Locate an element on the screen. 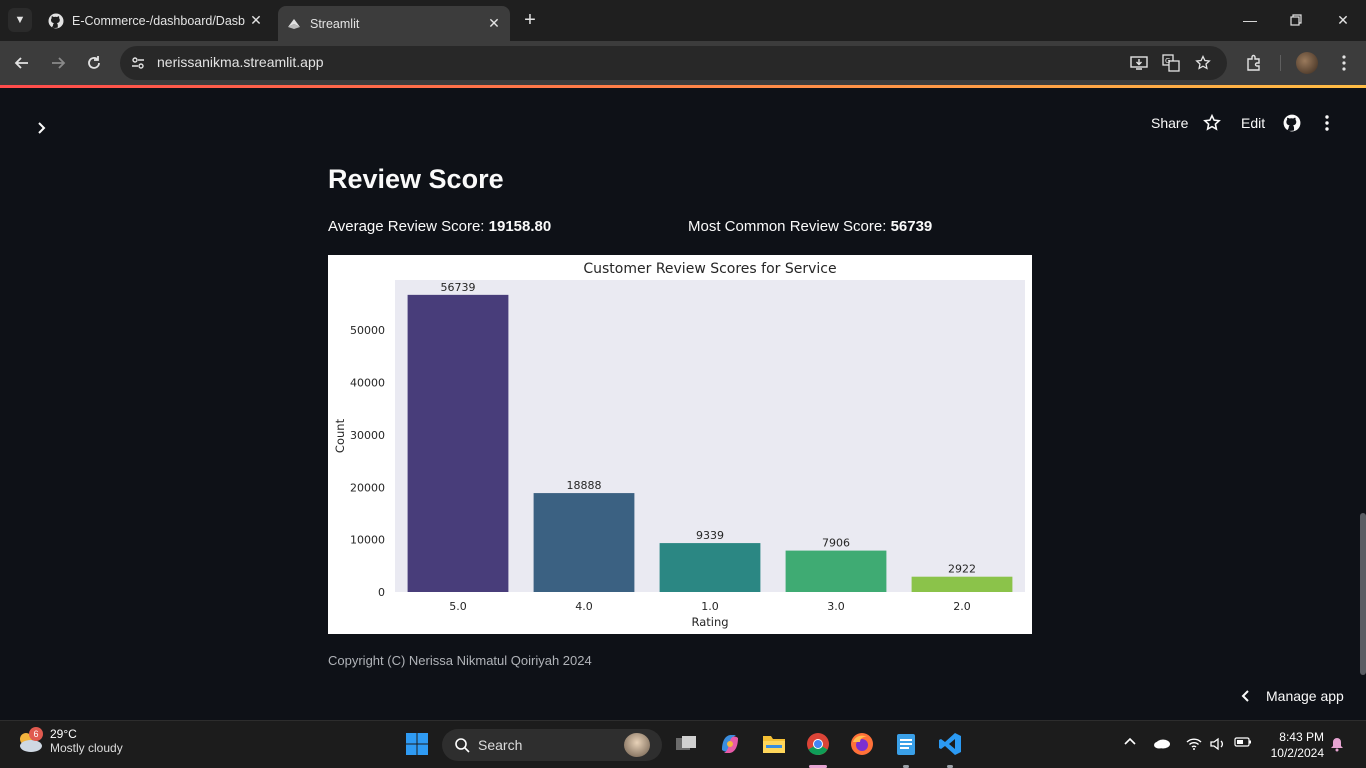 The height and width of the screenshot is (768, 1366). task-view-icon is located at coordinates (686, 744).